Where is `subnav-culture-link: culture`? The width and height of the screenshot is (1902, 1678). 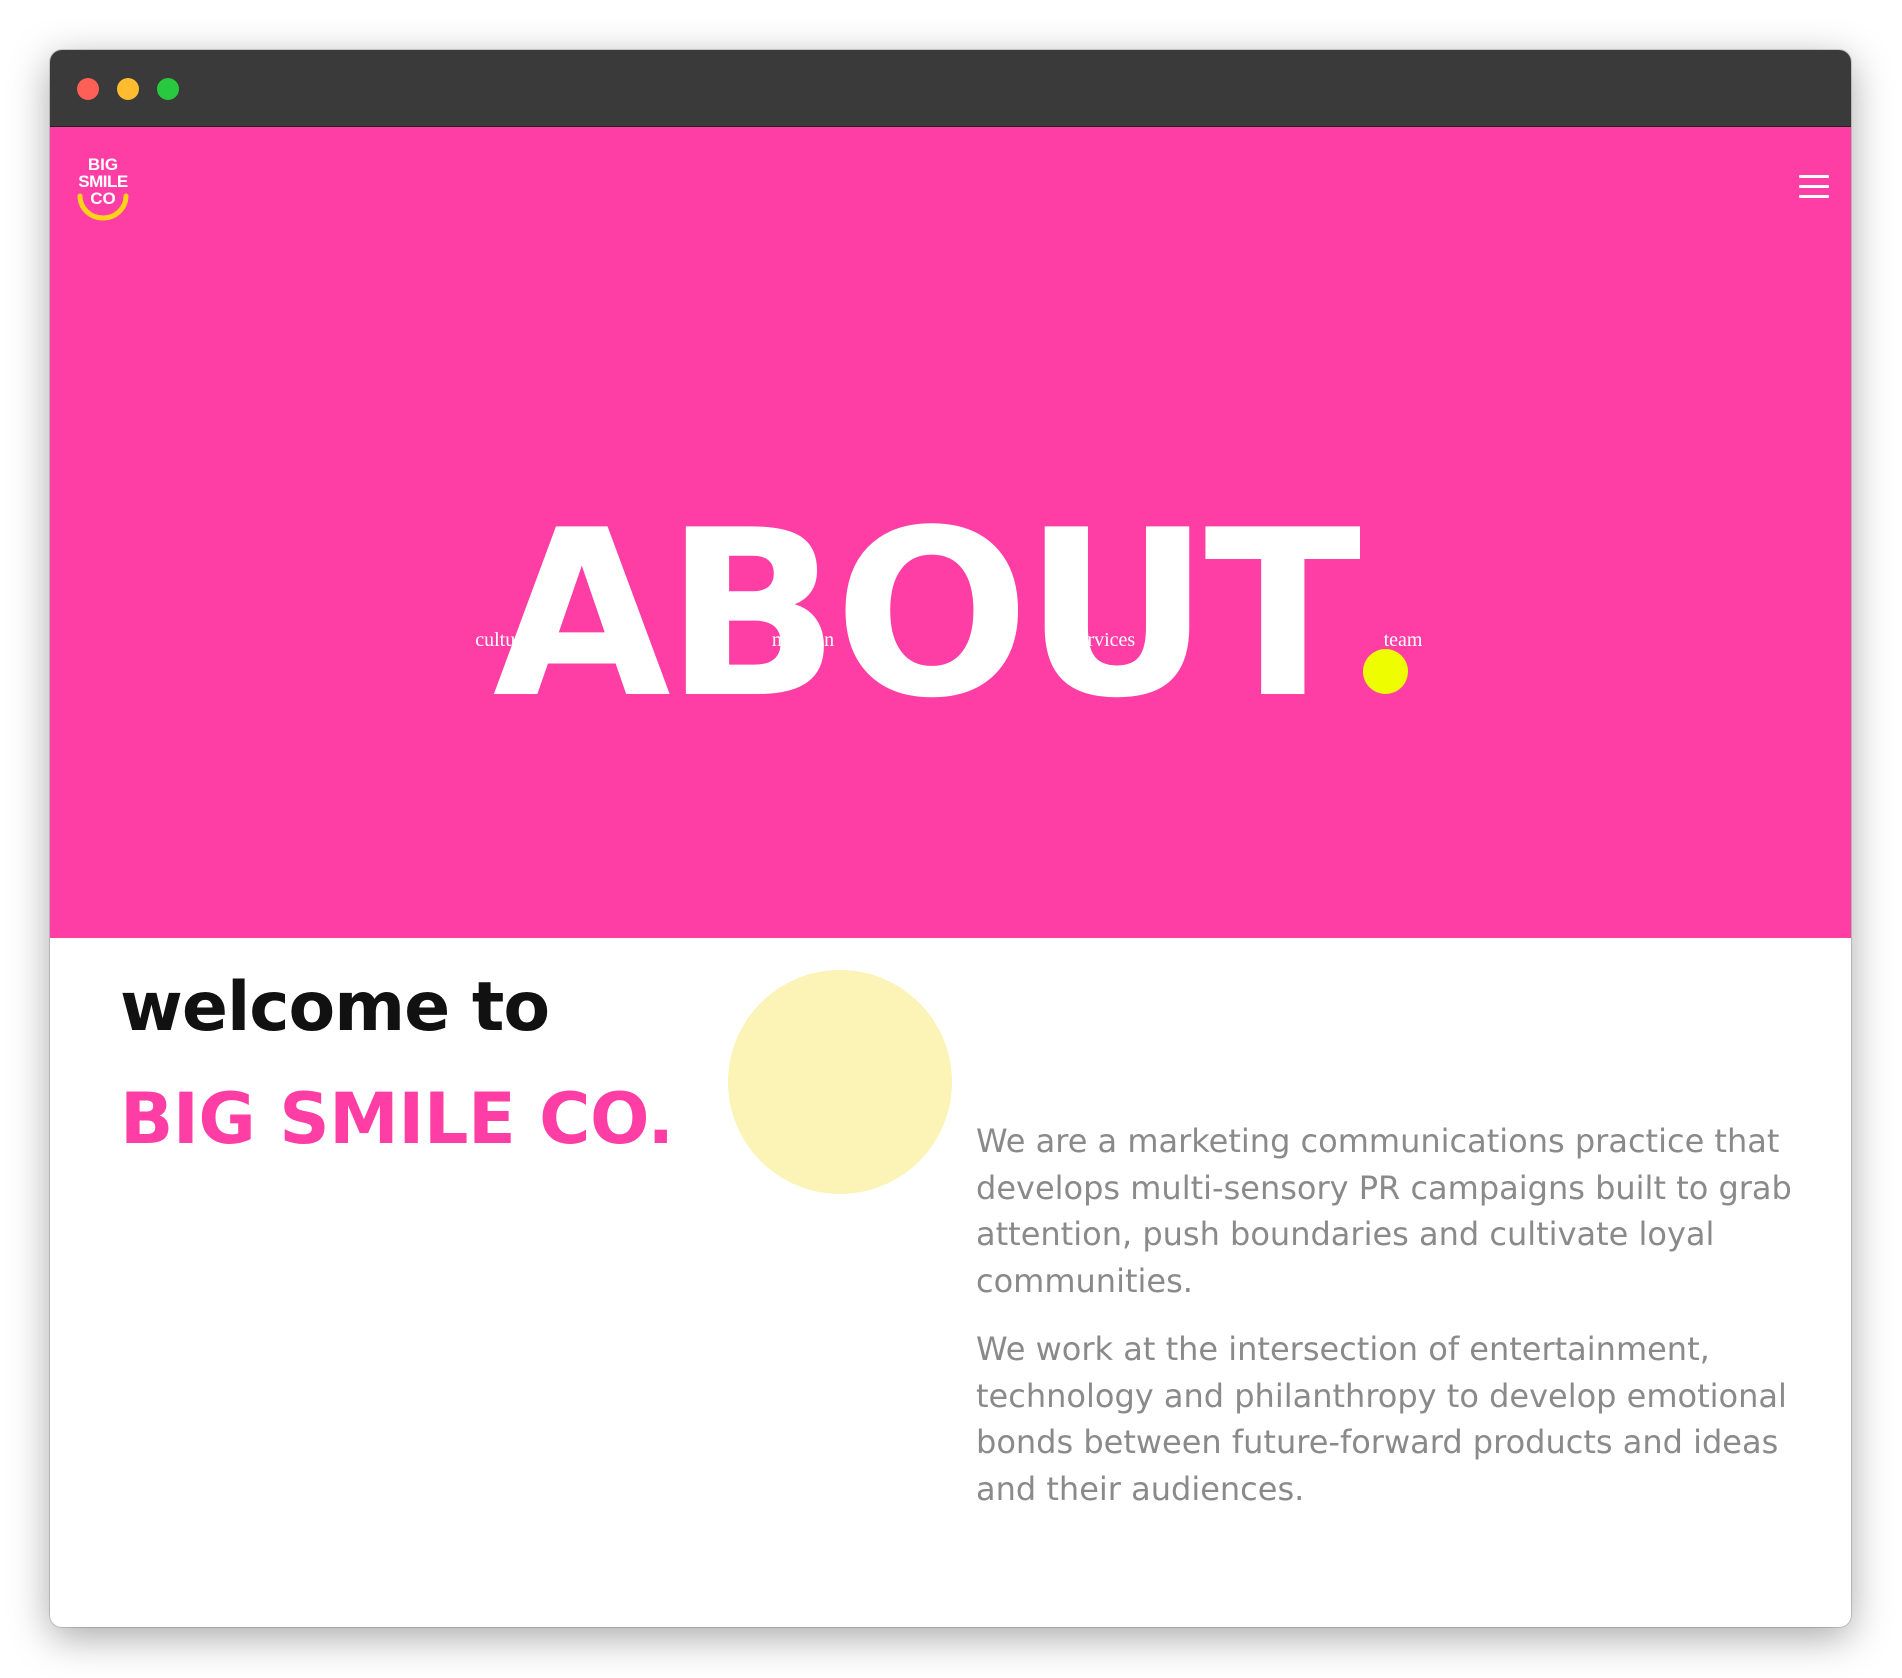 subnav-culture-link: culture is located at coordinates (503, 640).